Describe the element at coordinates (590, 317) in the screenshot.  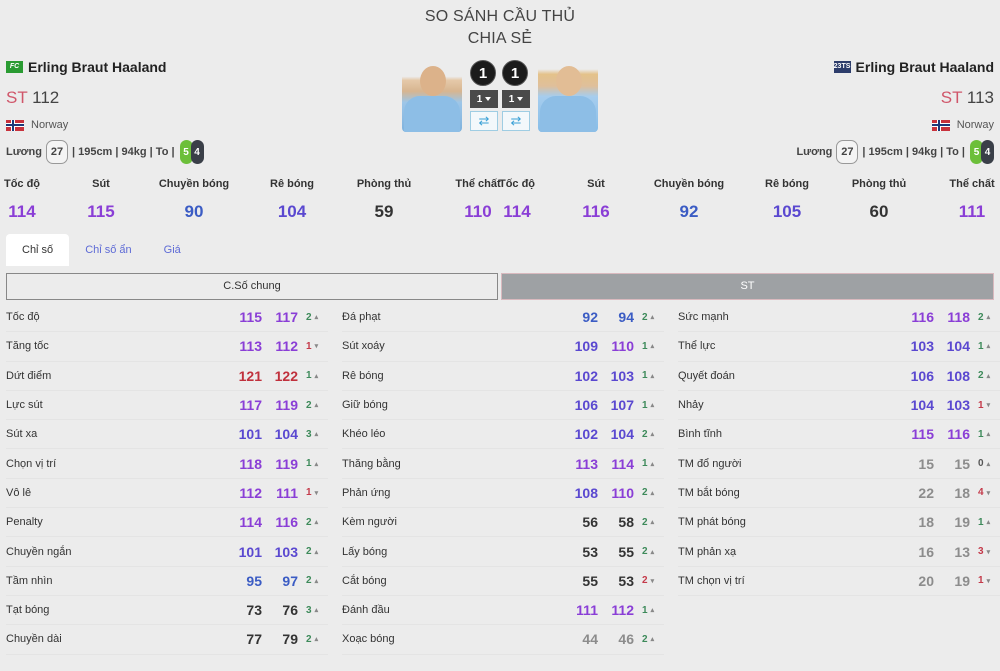
I see `stat-value-left: 92` at that location.